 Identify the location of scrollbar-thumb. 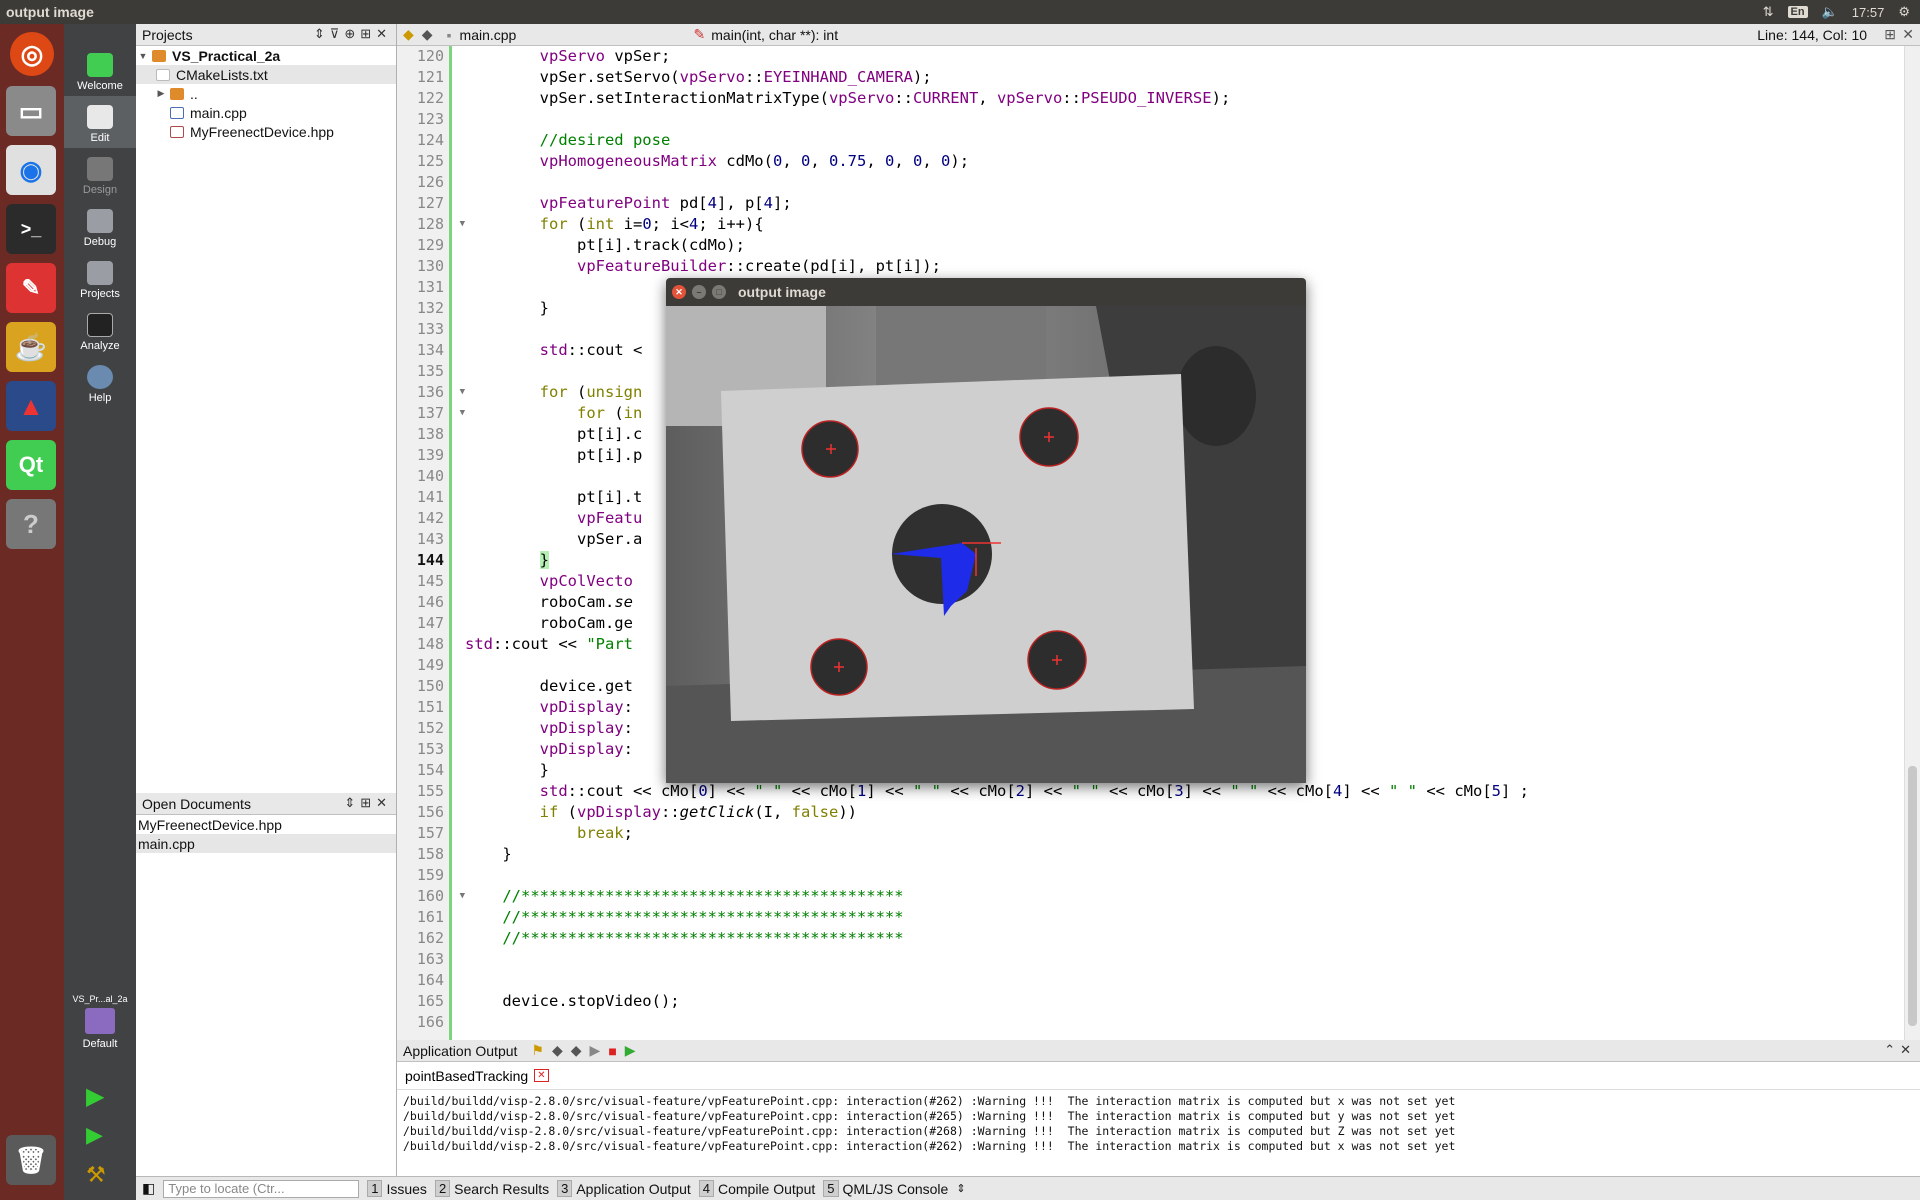
(1912, 896).